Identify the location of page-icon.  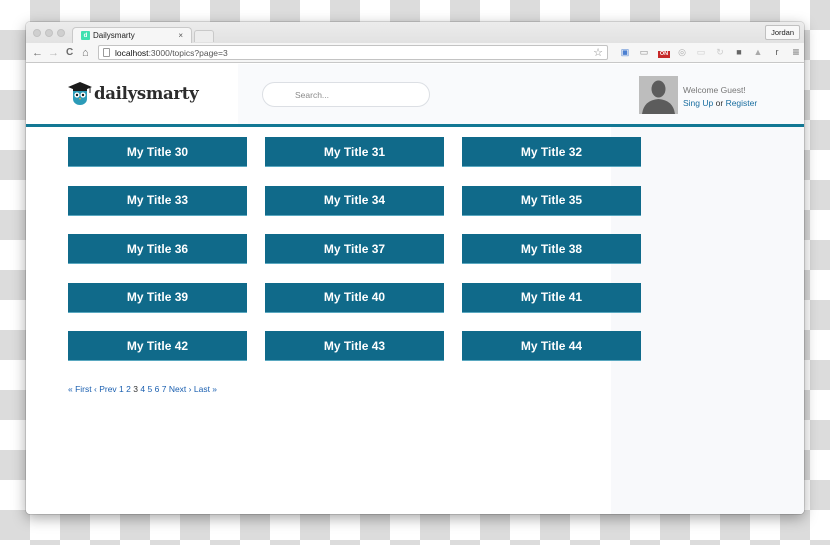
(106, 52).